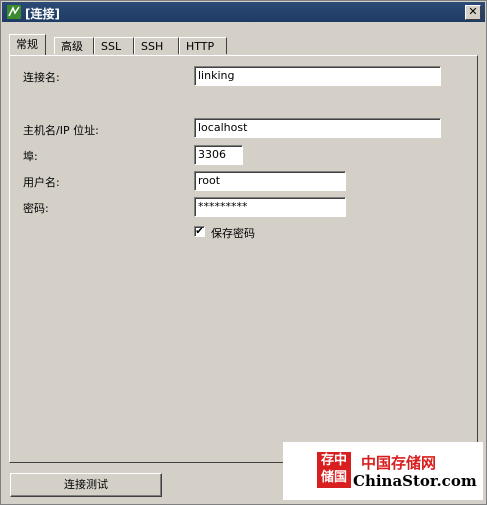  What do you see at coordinates (199, 231) in the screenshot?
I see `save-password-checkbox: ✔` at bounding box center [199, 231].